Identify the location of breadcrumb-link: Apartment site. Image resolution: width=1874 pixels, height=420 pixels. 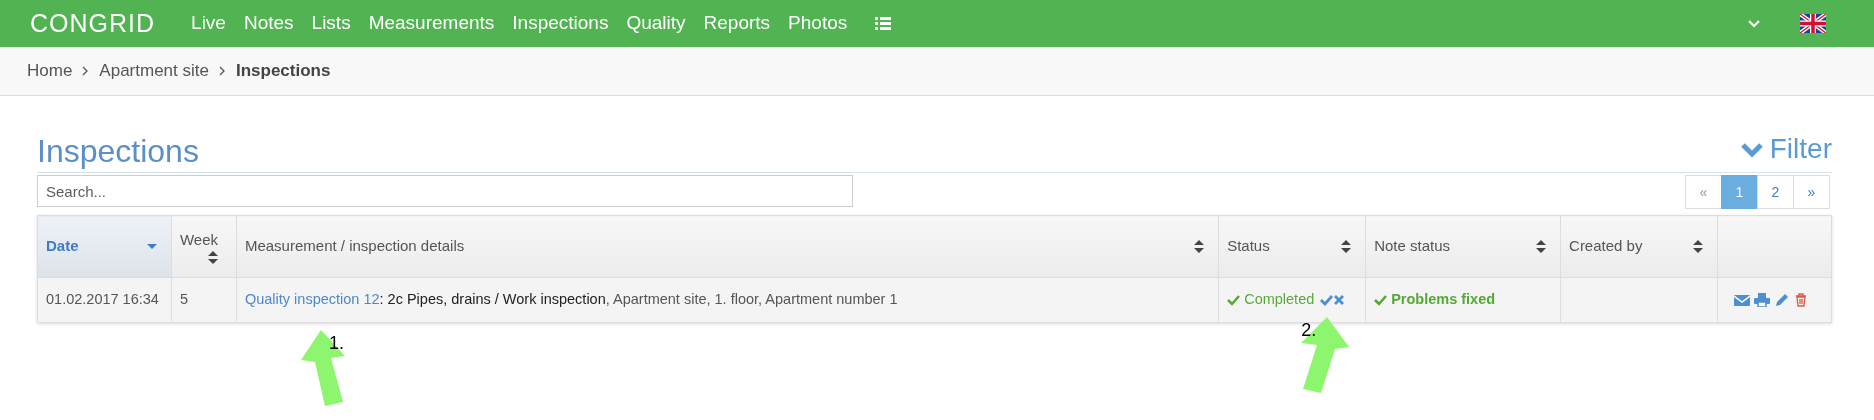
(154, 71).